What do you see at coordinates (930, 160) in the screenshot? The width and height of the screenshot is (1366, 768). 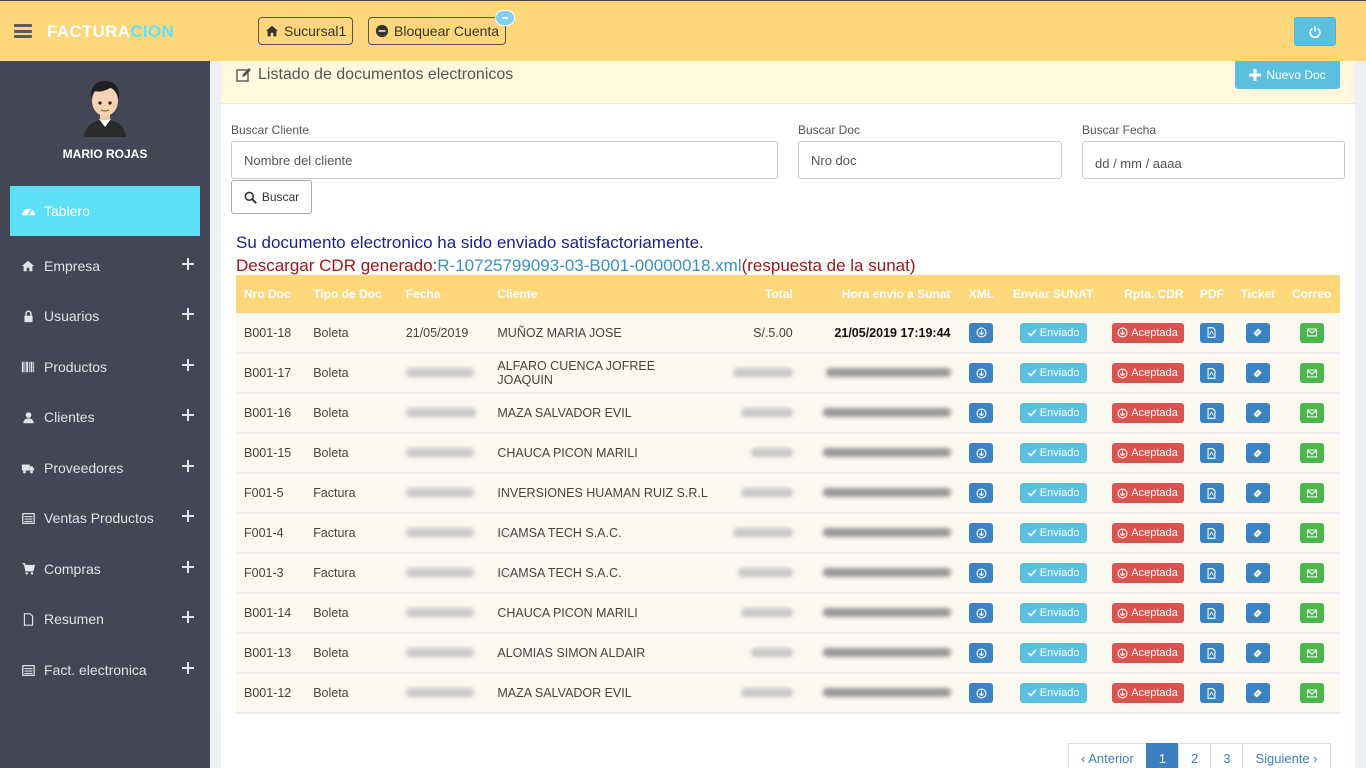 I see `buscar-doc-input: Nro doc` at bounding box center [930, 160].